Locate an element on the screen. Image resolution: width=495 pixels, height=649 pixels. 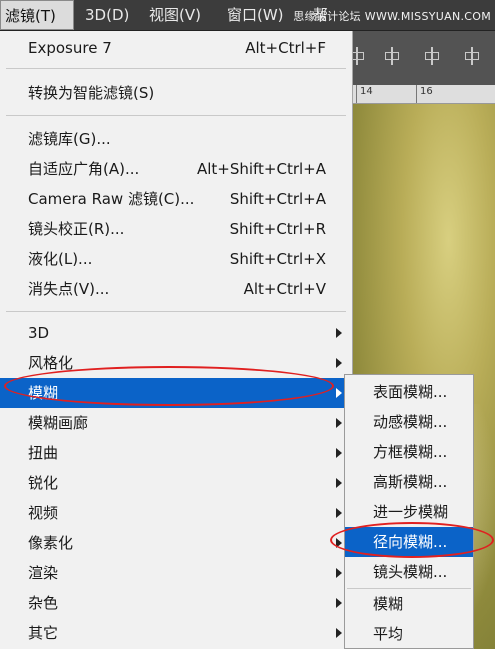
options-bar is located at coordinates (417, 58).